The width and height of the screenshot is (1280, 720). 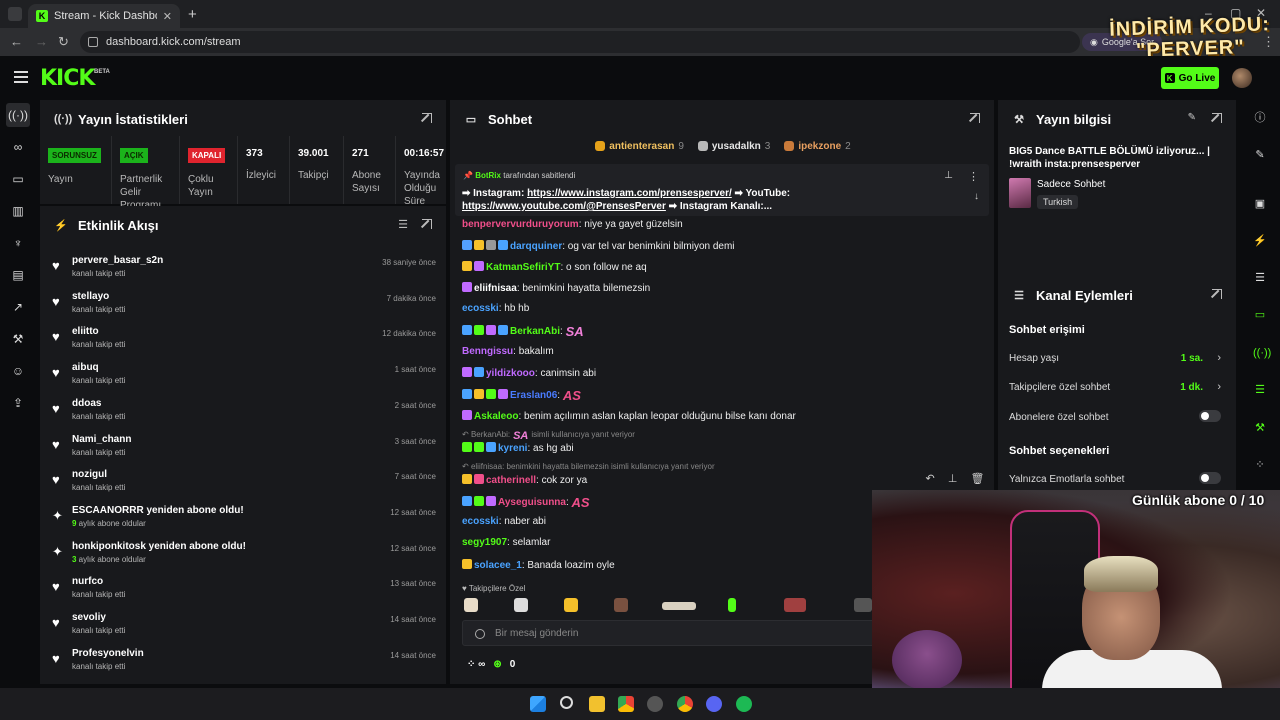 What do you see at coordinates (18, 115) in the screenshot?
I see `stream-icon: ((·))` at bounding box center [18, 115].